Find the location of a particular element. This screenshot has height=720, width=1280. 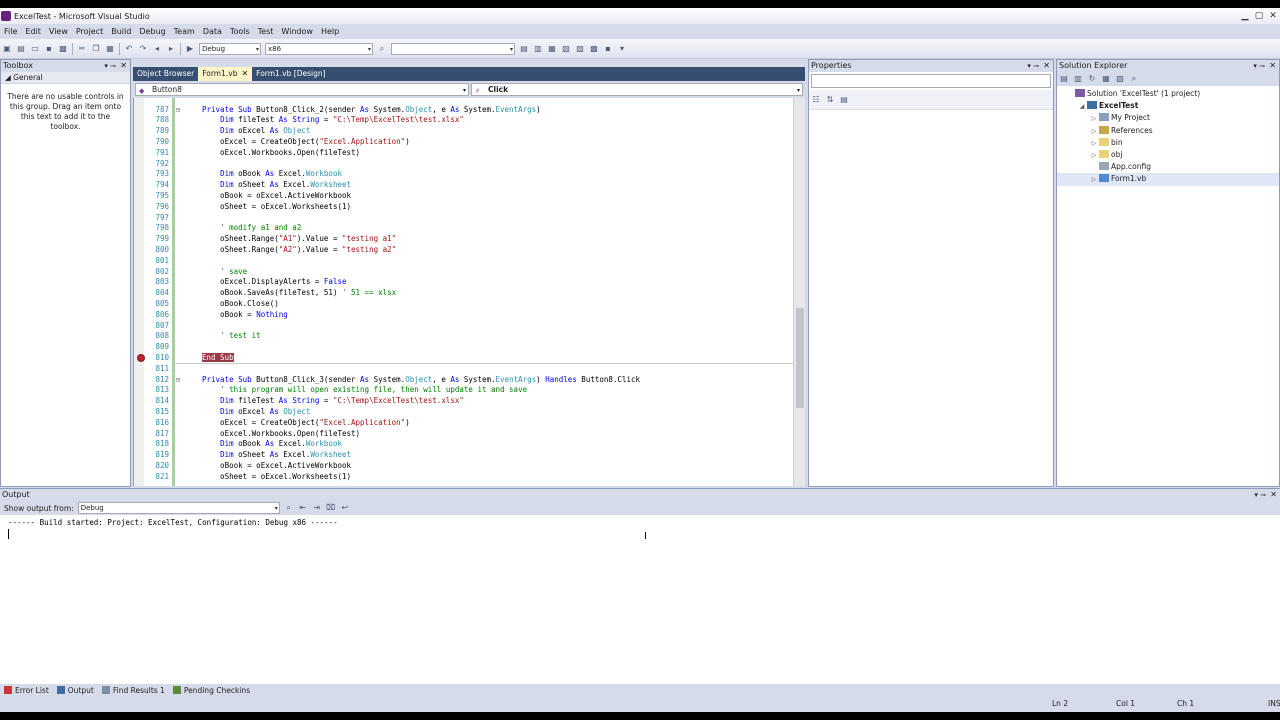

minimize-icon: ▁ is located at coordinates (1245, 16).